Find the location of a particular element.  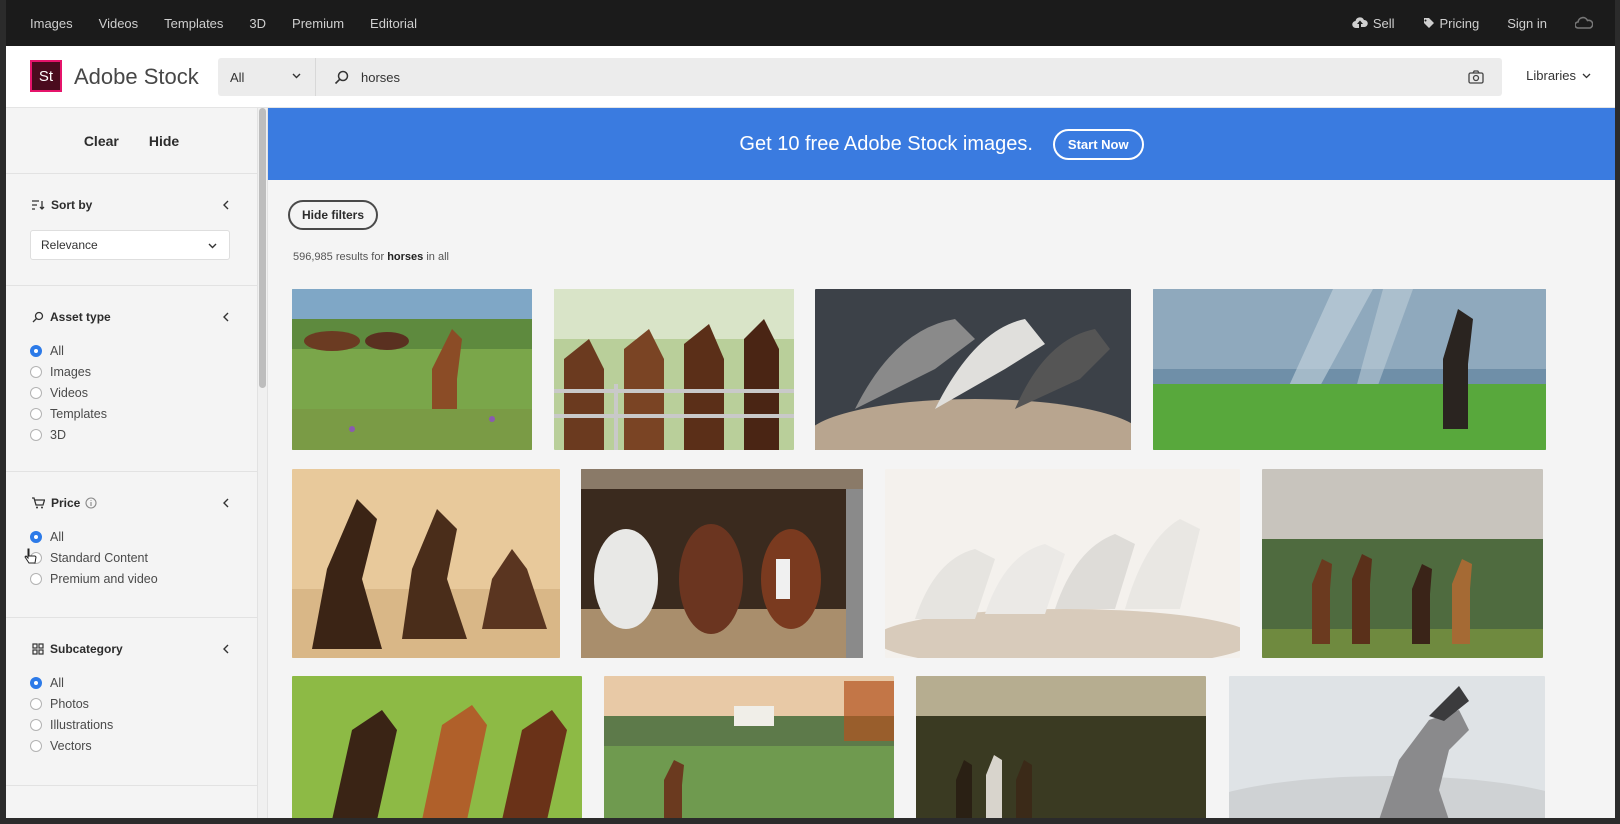

horse-farm-estate-image is located at coordinates (749, 748).